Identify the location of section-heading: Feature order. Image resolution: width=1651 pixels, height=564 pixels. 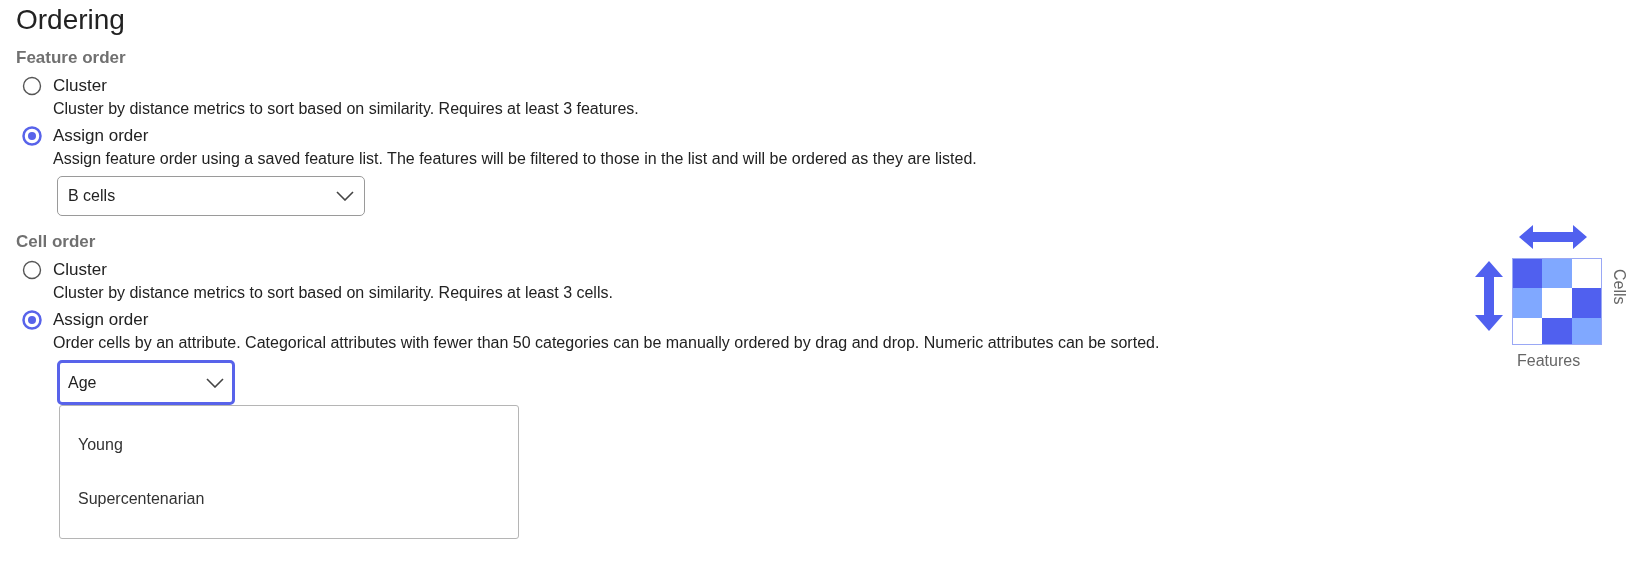
(71, 58).